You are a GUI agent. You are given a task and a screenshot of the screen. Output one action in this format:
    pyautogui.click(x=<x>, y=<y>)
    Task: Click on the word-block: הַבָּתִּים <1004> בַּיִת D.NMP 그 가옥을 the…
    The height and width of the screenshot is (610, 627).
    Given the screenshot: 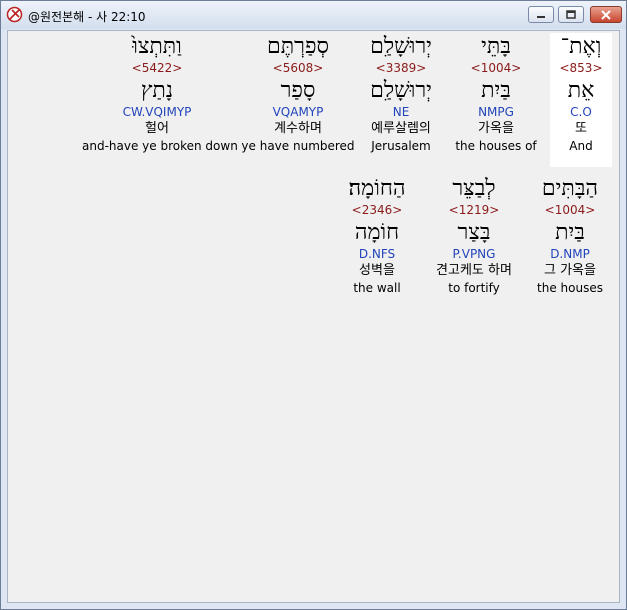 What is the action you would take?
    pyautogui.click(x=570, y=235)
    